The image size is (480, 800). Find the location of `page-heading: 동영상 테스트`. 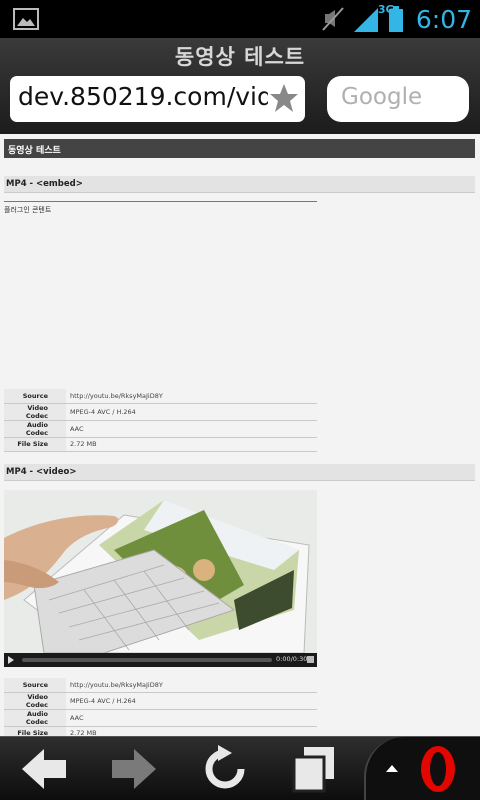

page-heading: 동영상 테스트 is located at coordinates (239, 148).